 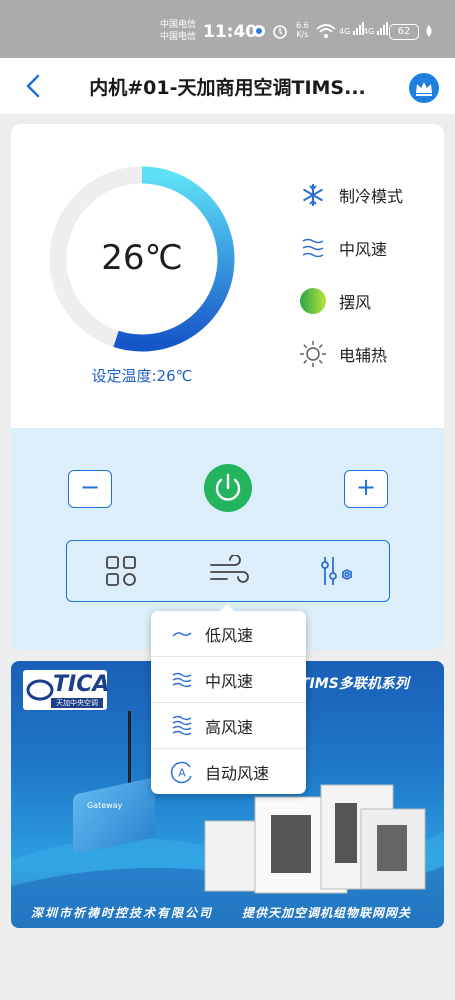 I want to click on temperature-decrease-button: −, so click(x=90, y=489).